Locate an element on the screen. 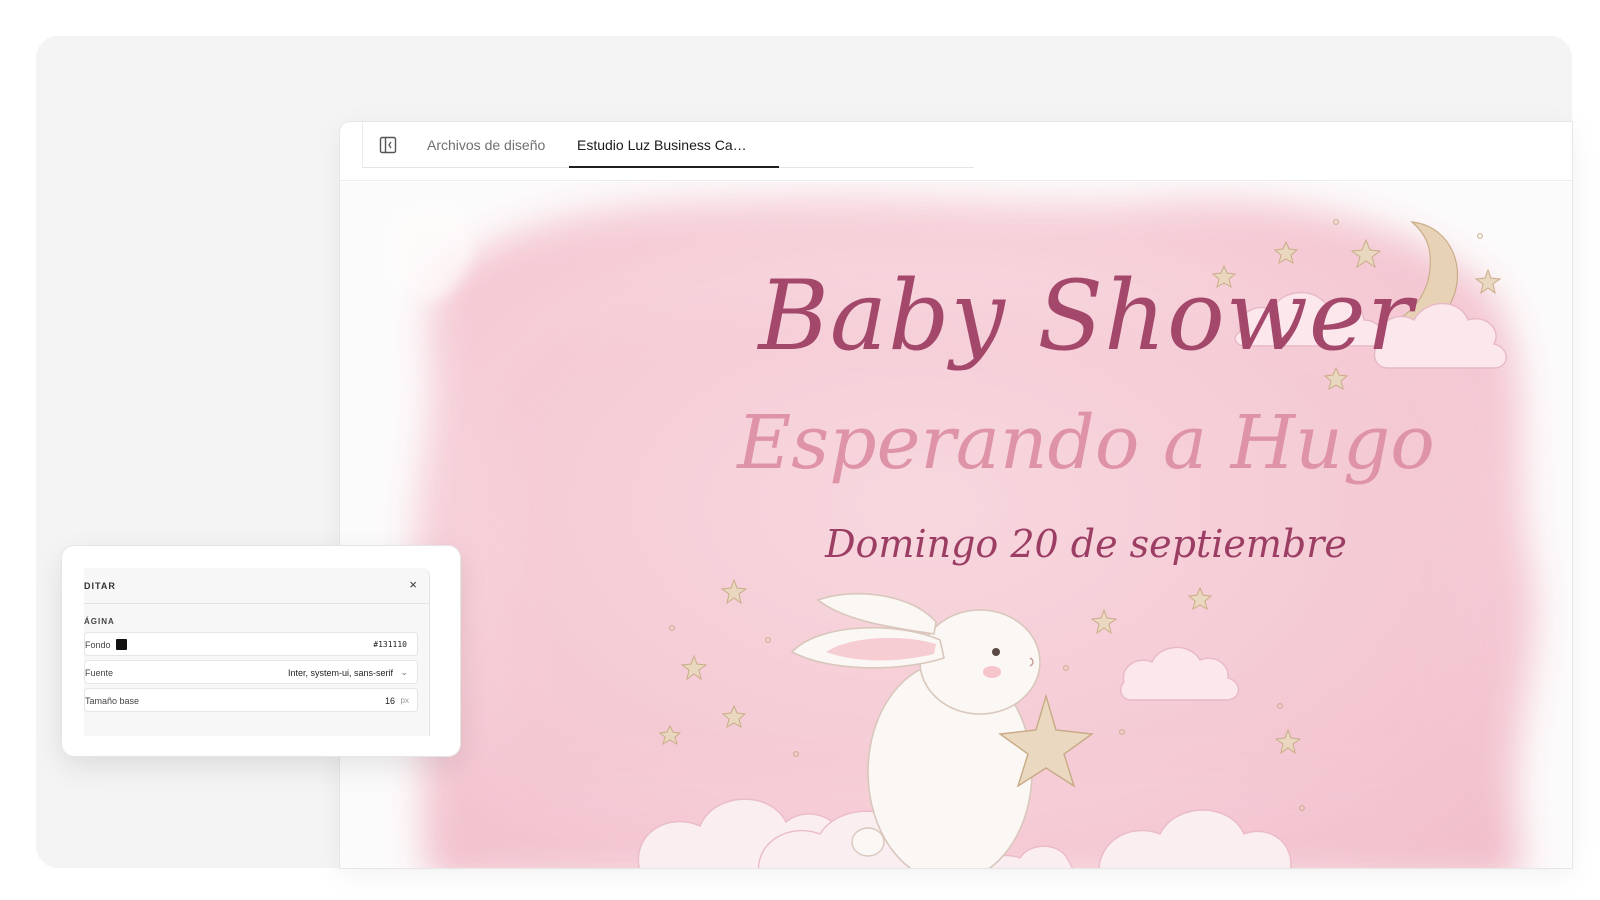  background-value: #131110 is located at coordinates (390, 644).